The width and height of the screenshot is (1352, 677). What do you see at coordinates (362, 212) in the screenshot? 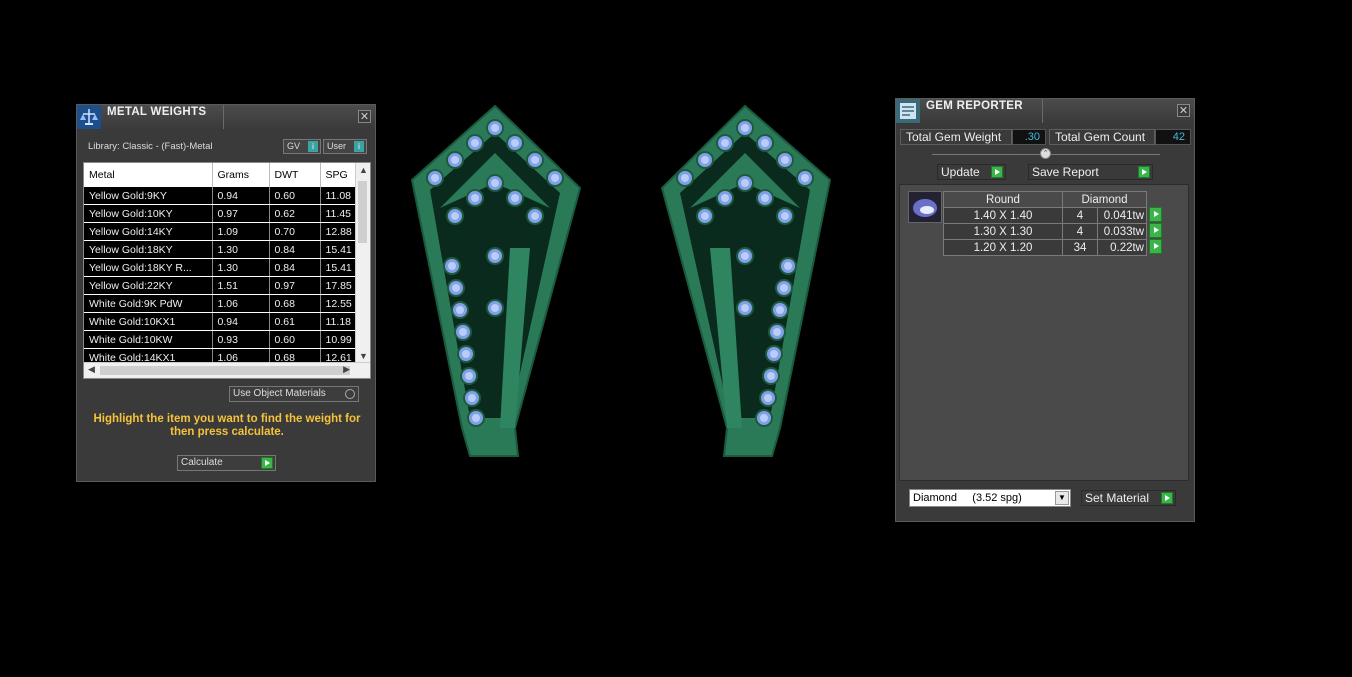
I see `scroll-thumb` at bounding box center [362, 212].